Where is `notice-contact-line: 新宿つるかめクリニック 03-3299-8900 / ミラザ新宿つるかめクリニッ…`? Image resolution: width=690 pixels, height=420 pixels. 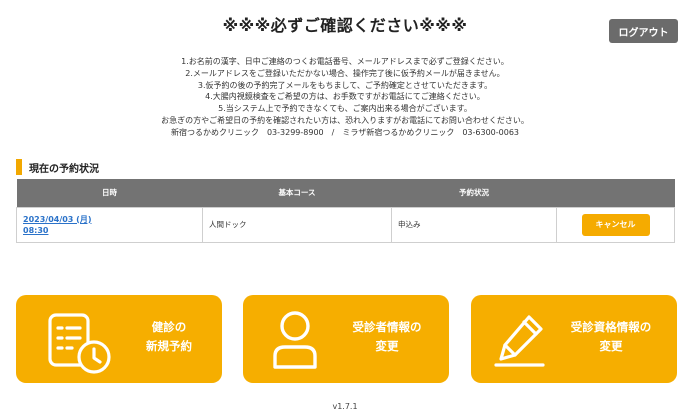
notice-contact-line: 新宿つるかめクリニック 03-3299-8900 / ミラザ新宿つるかめクリニッ… is located at coordinates (345, 132).